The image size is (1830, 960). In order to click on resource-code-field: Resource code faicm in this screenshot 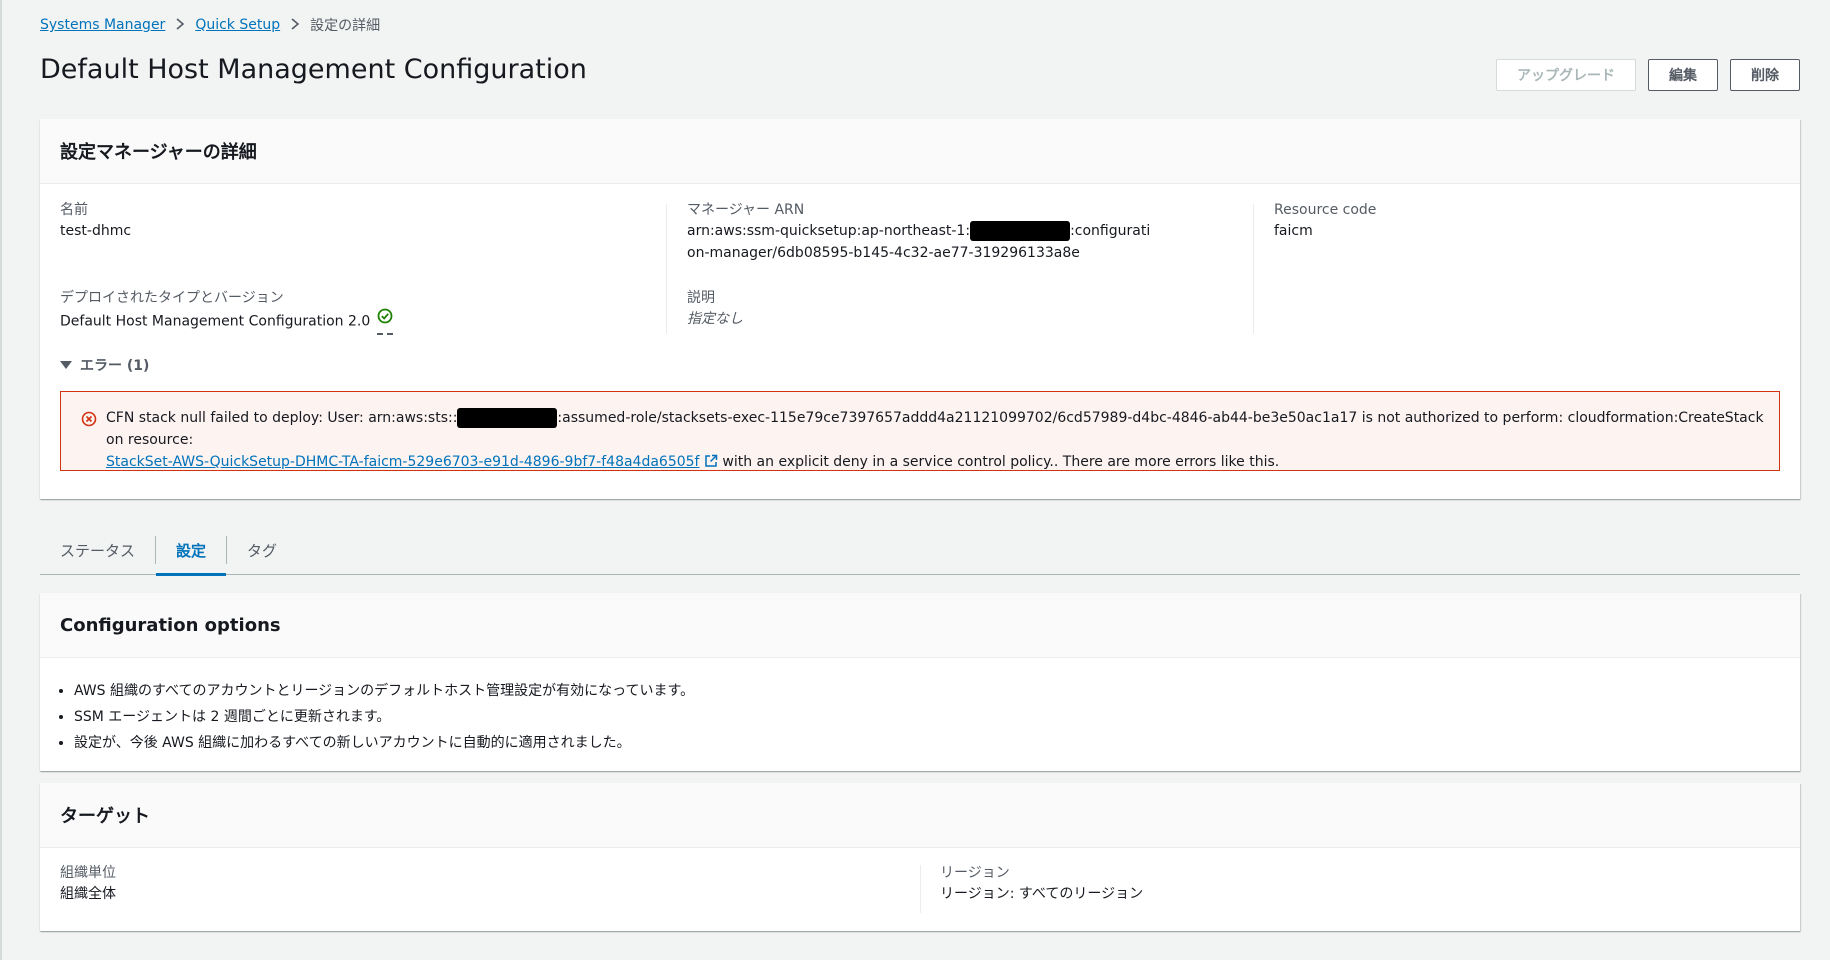, I will do `click(1514, 221)`.